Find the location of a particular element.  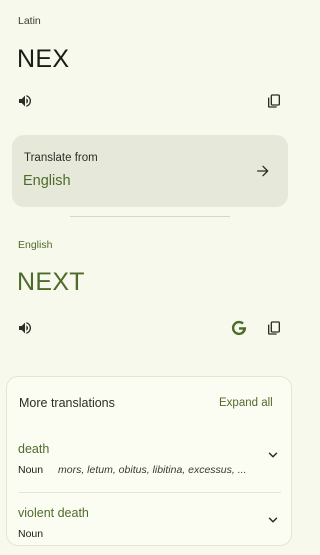

more-translations-title: More translations is located at coordinates (67, 403).